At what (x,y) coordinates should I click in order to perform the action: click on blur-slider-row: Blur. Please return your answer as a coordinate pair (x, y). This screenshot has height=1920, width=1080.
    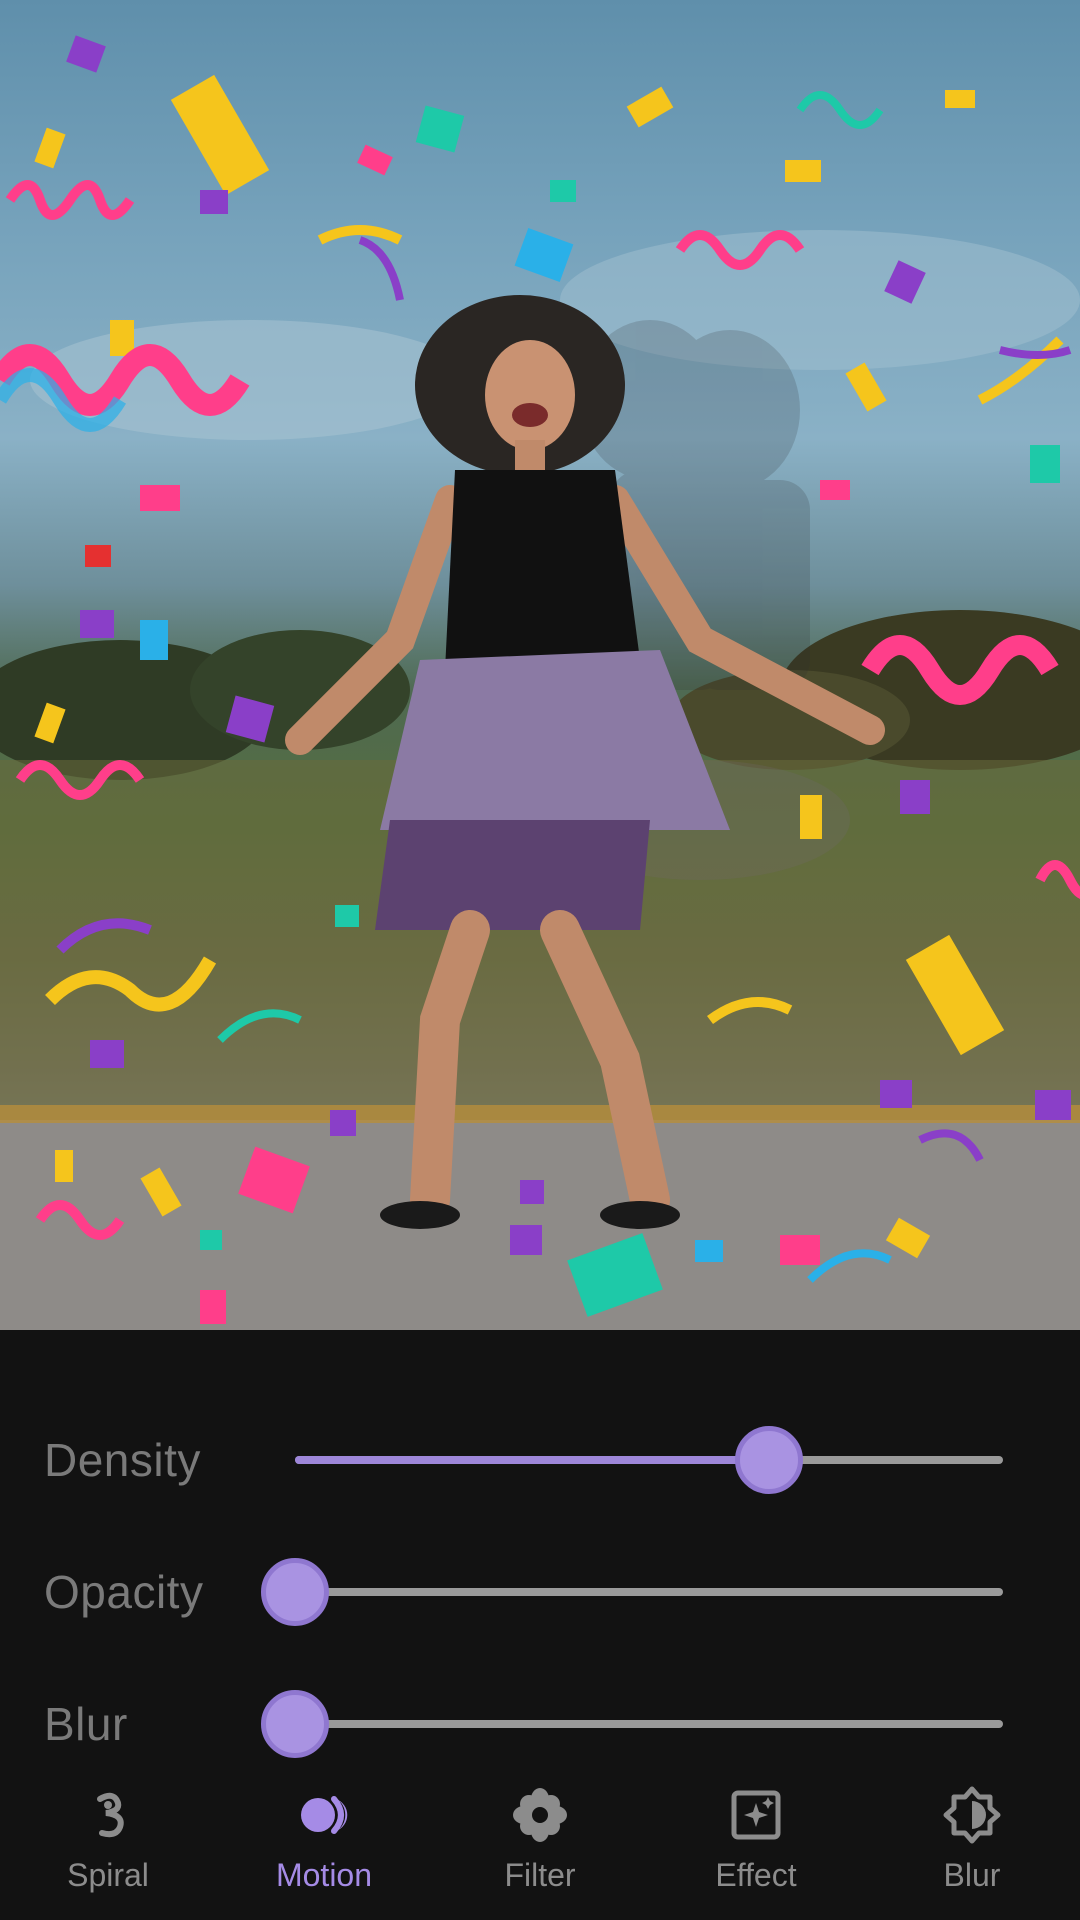
    Looking at the image, I should click on (540, 1724).